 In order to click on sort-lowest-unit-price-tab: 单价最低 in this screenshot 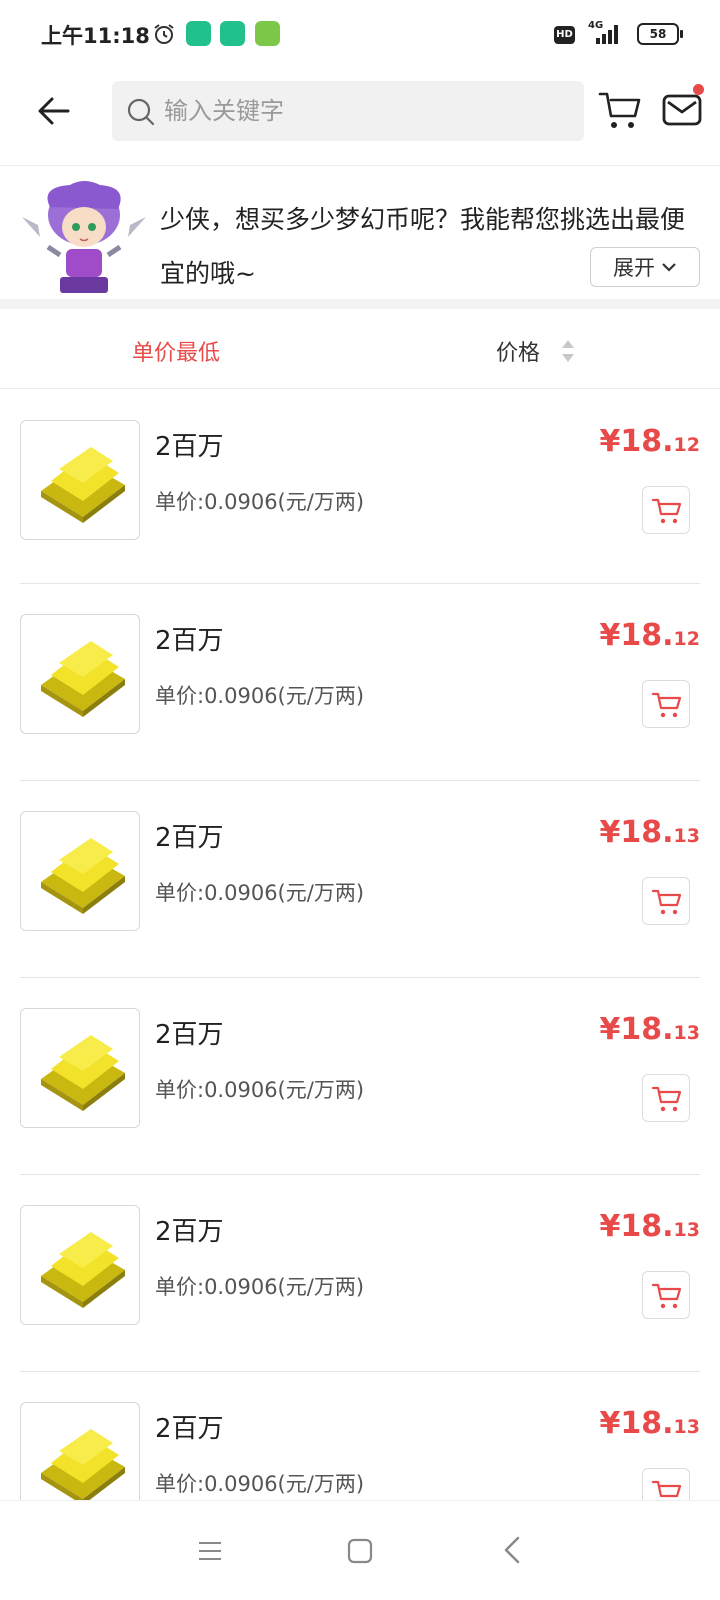, I will do `click(176, 351)`.